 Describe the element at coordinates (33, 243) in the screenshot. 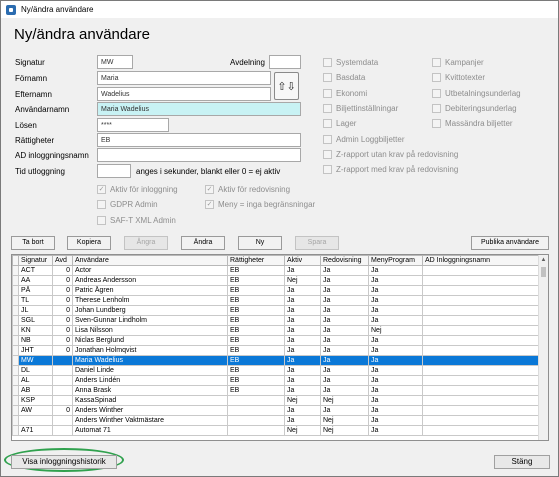

I see `ta-bort-button: Ta bort` at that location.